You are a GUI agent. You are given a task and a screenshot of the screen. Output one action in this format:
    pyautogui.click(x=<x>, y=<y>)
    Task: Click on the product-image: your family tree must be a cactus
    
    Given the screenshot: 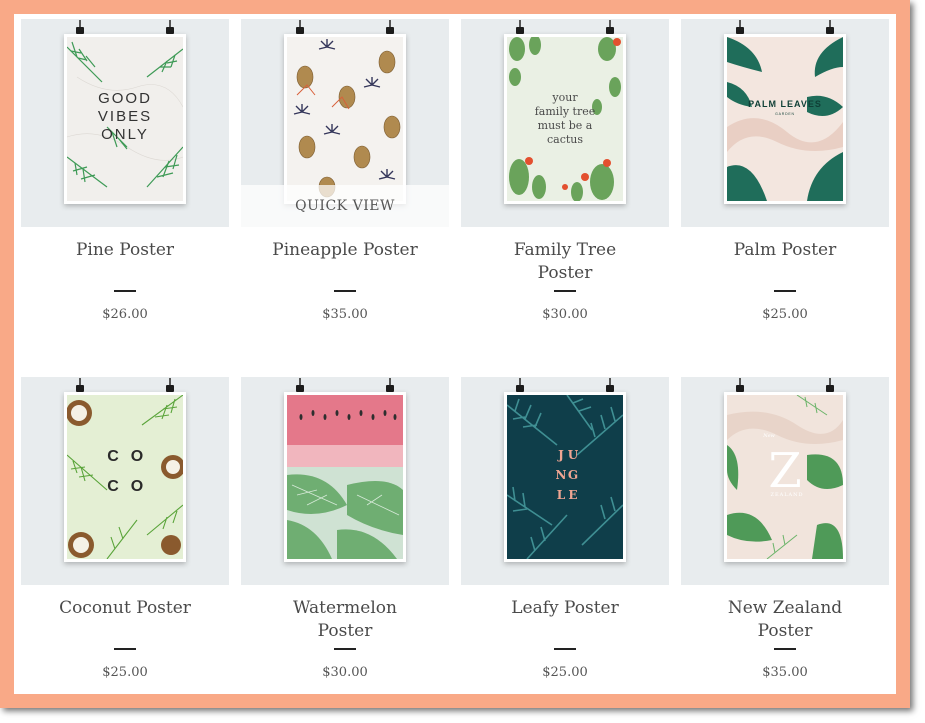 What is the action you would take?
    pyautogui.click(x=565, y=123)
    